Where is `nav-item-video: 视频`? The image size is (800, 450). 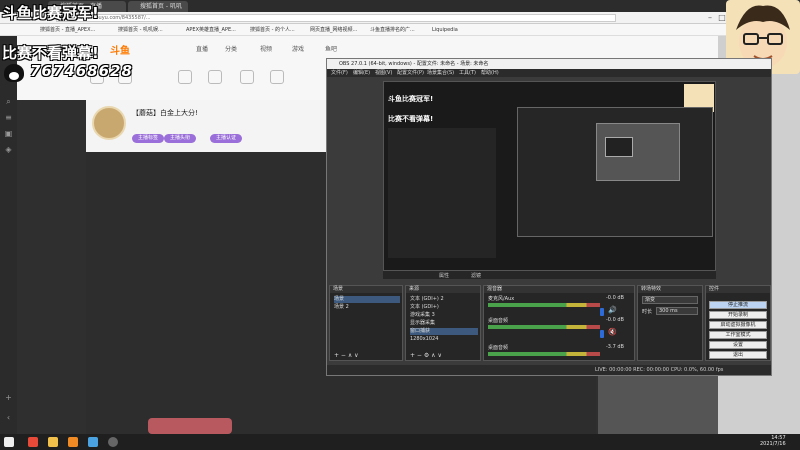 nav-item-video: 视频 is located at coordinates (266, 48).